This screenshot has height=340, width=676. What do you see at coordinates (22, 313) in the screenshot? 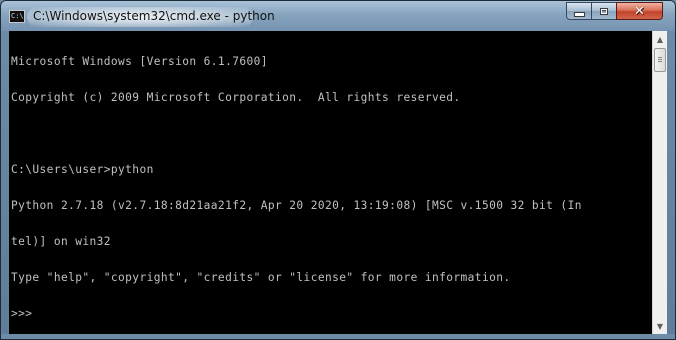
I see `console-prompt: >>>` at bounding box center [22, 313].